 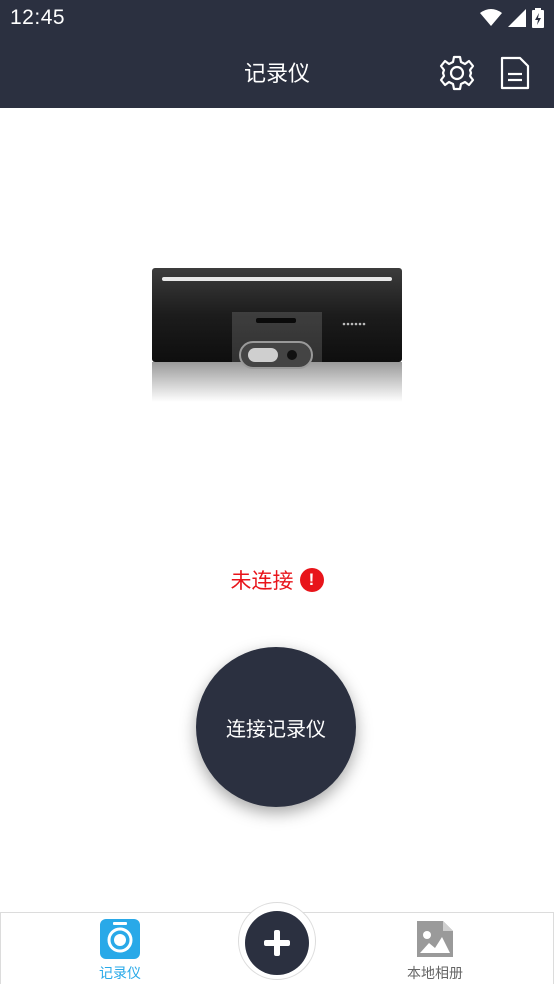 I want to click on connect-recorder-button: 连接记录仪, so click(x=276, y=727).